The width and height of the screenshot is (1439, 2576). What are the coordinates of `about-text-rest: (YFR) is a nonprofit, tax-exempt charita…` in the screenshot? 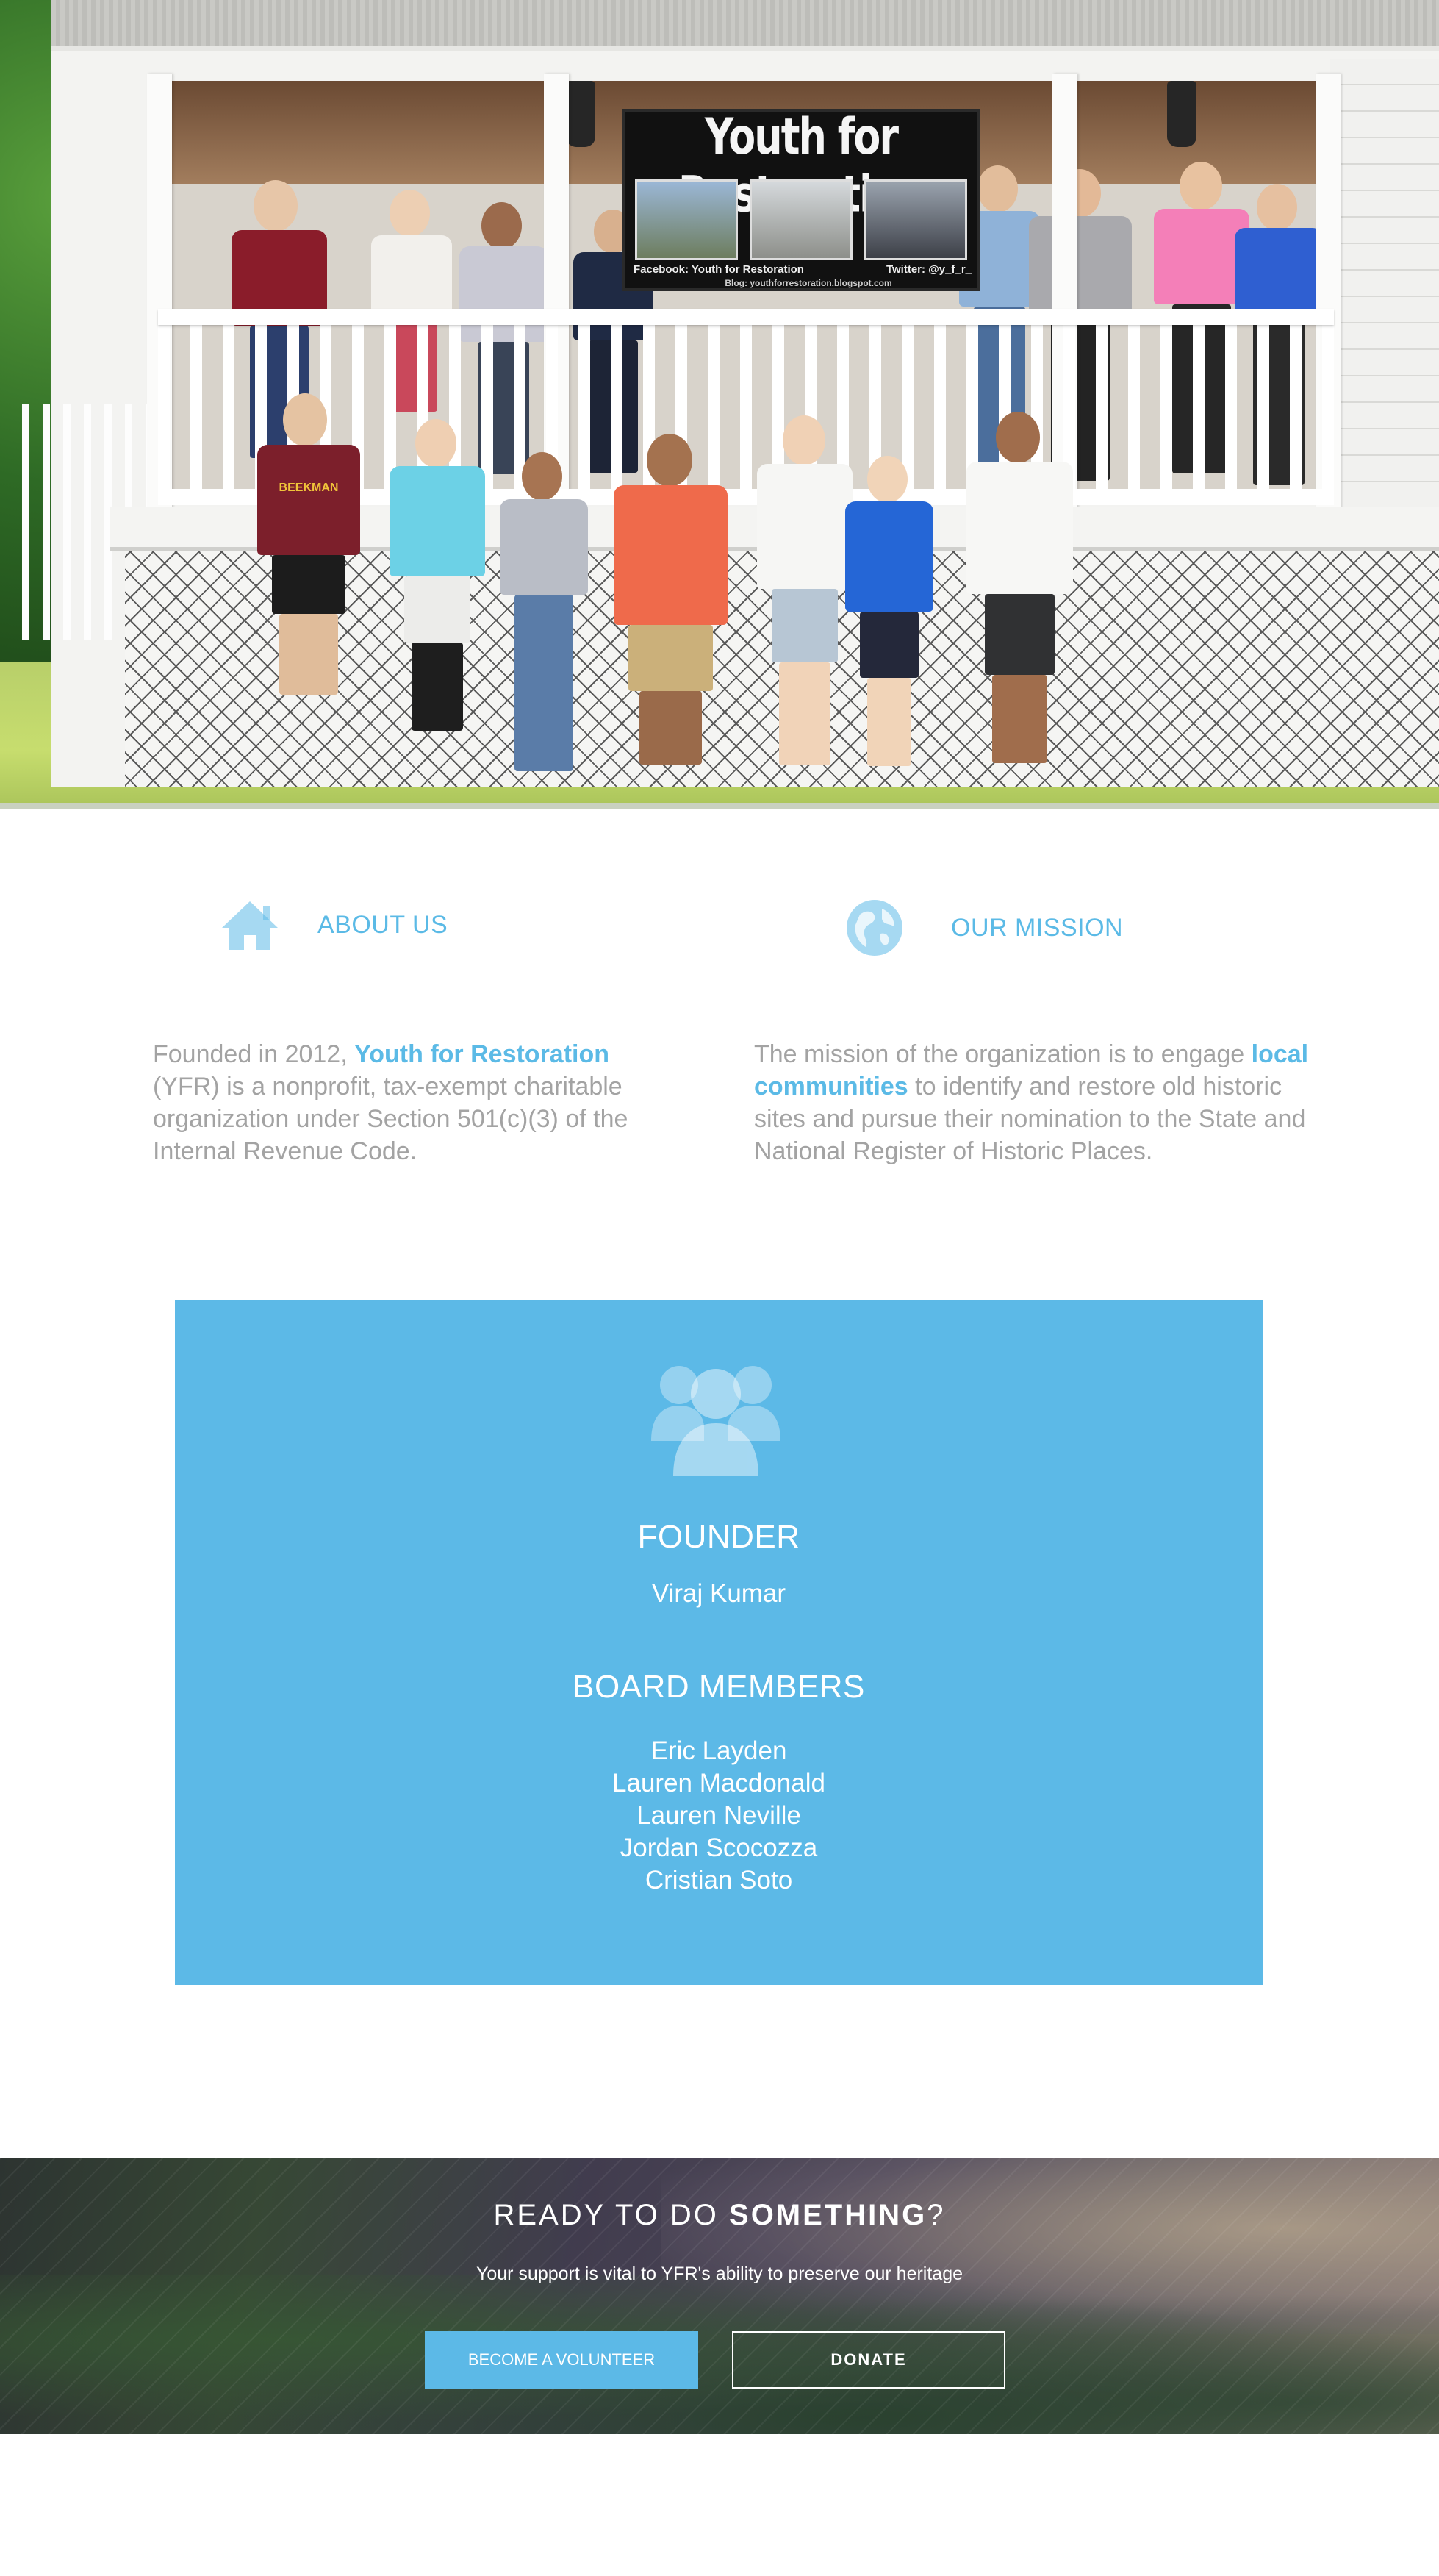 It's located at (390, 1119).